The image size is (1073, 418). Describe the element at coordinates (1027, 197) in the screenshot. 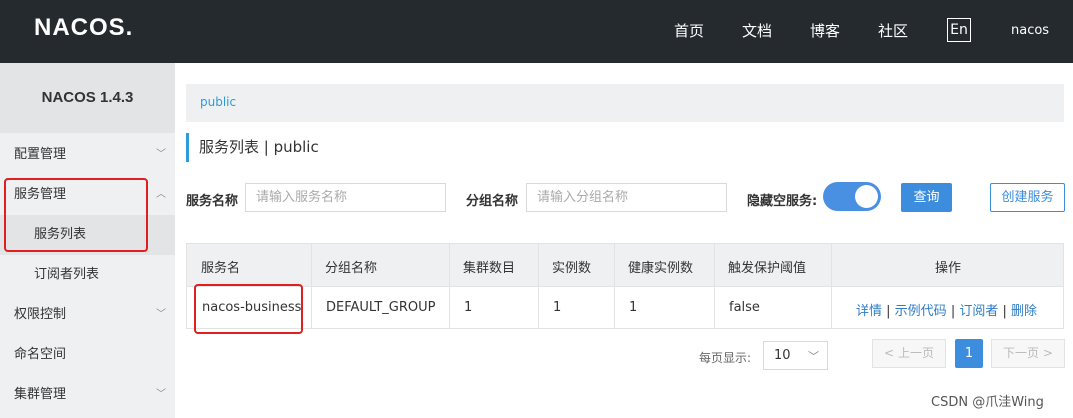

I see `create-service-button: 创建服务` at that location.